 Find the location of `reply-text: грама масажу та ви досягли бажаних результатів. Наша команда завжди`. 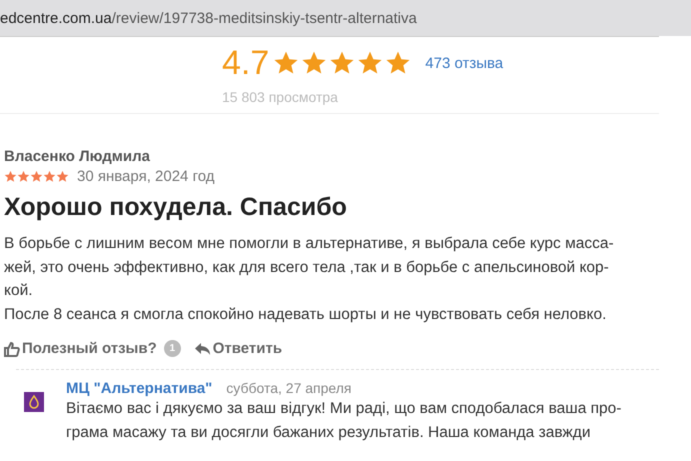

reply-text: грама масажу та ви досягли бажаних результатів. Наша команда завжди is located at coordinates (329, 432).